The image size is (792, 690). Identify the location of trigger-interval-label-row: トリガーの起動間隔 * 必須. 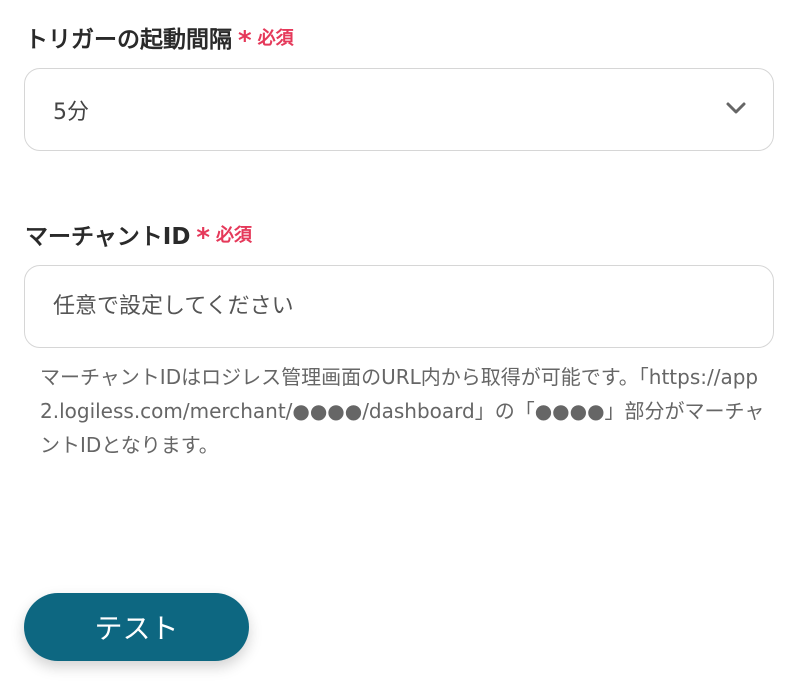
(159, 37).